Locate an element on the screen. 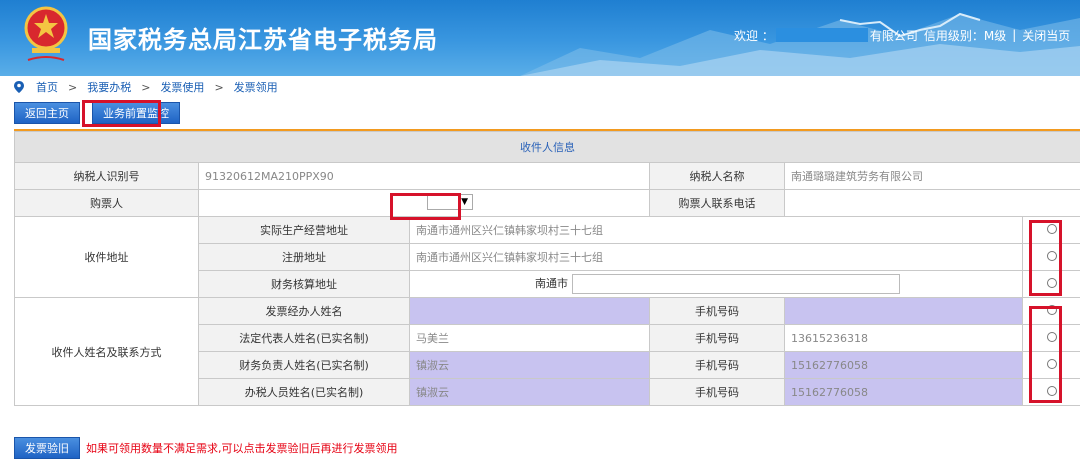  tax-officer-phone: 15162776058 is located at coordinates (904, 392).